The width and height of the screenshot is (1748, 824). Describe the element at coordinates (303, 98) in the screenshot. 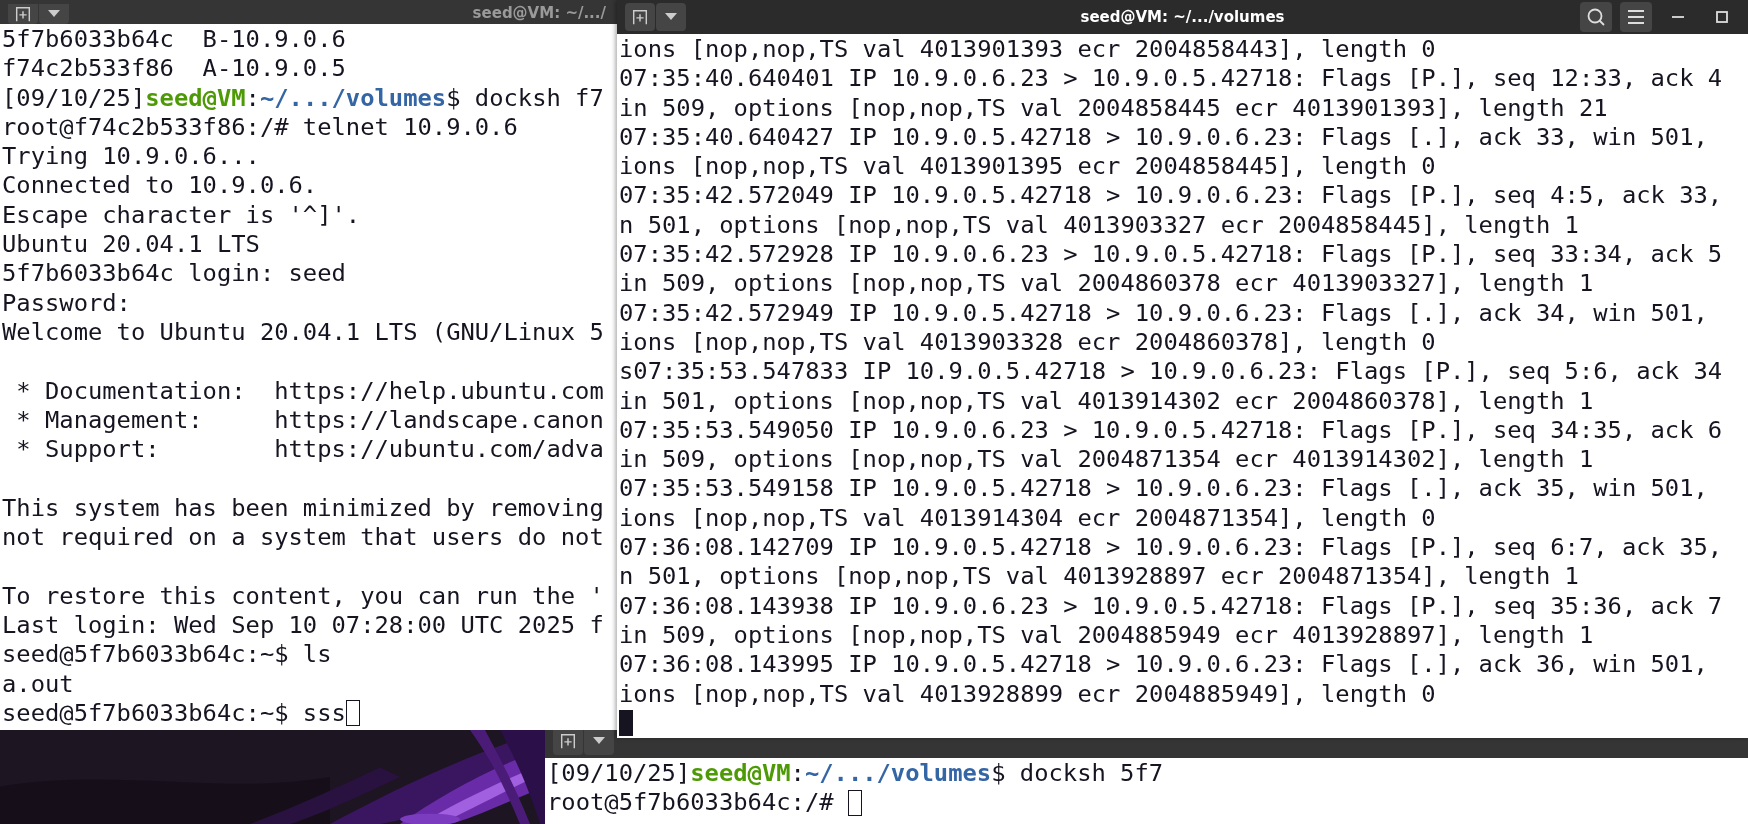

I see `prompt-line: [09/10/25]seed@VM:~/.../volumes$ docksh f7` at that location.